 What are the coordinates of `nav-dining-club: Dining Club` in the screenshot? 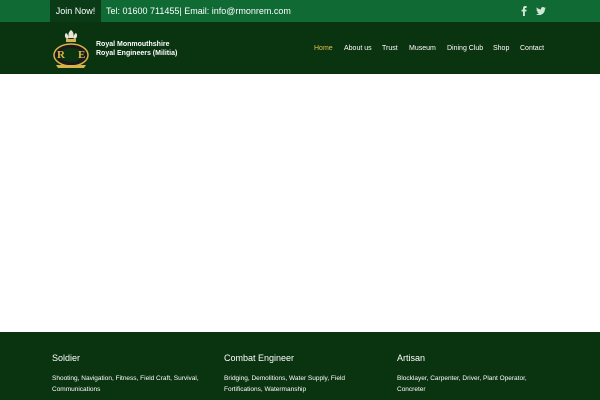 It's located at (465, 48).